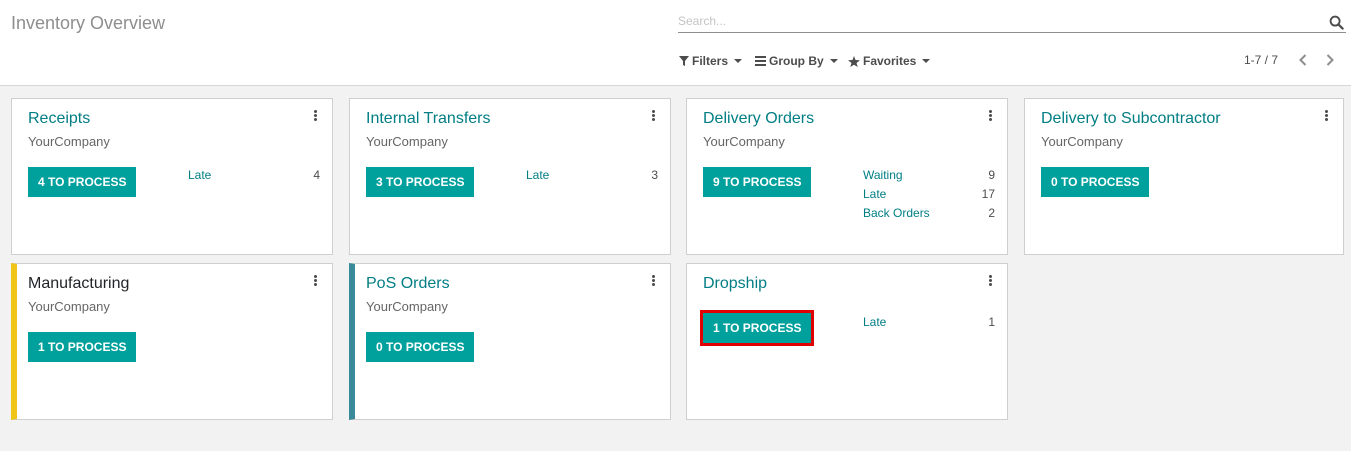 Image resolution: width=1351 pixels, height=451 pixels. I want to click on filters-label: Filters, so click(710, 61).